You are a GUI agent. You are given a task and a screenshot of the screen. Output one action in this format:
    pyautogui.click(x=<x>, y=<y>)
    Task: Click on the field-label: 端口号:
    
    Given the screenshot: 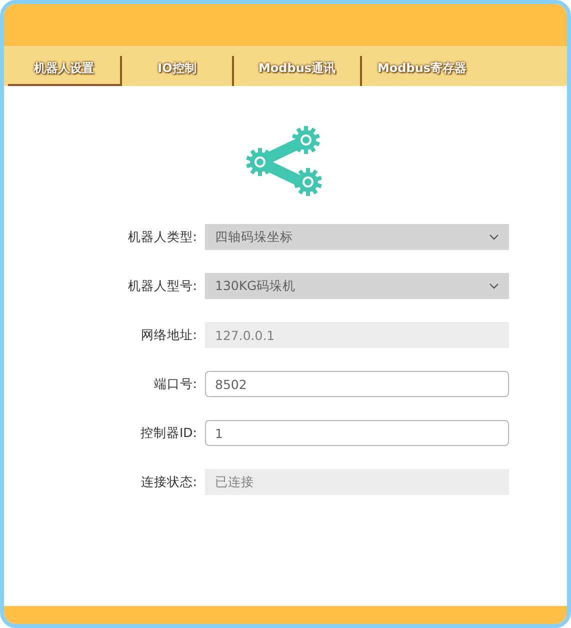 What is the action you would take?
    pyautogui.click(x=174, y=384)
    